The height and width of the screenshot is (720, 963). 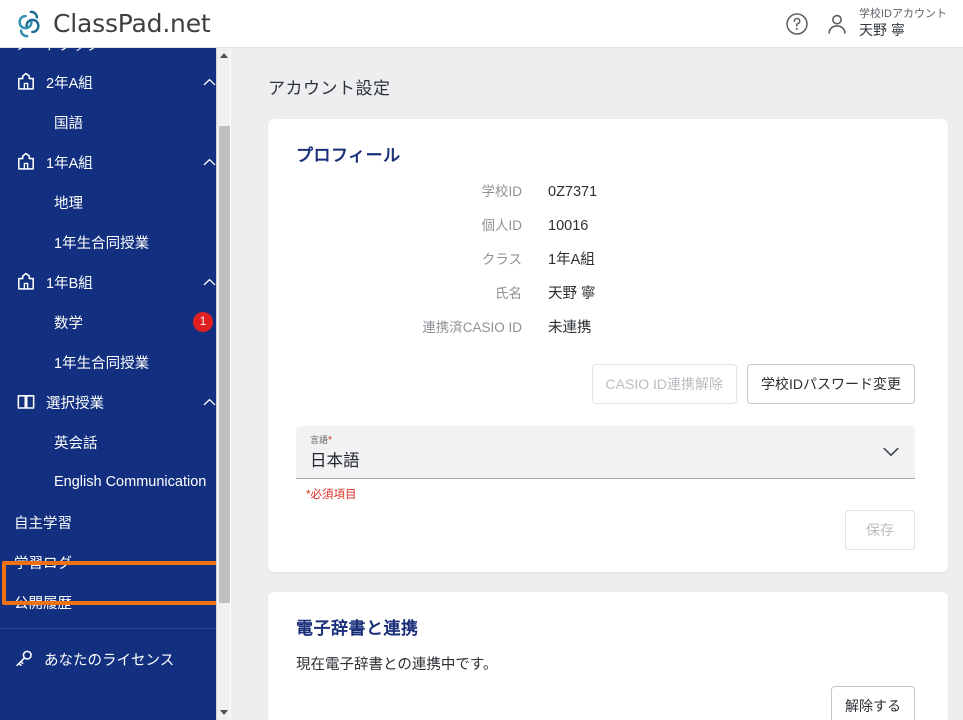 I want to click on sidebar-item-label: 英会話, so click(x=76, y=443).